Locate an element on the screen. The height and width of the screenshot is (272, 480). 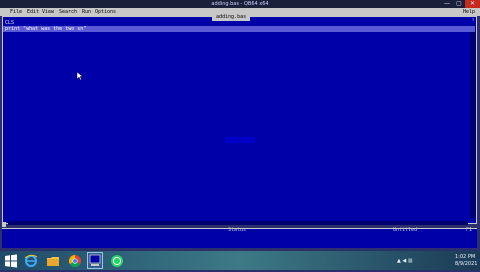
file-explorer-icon is located at coordinates (53, 261).